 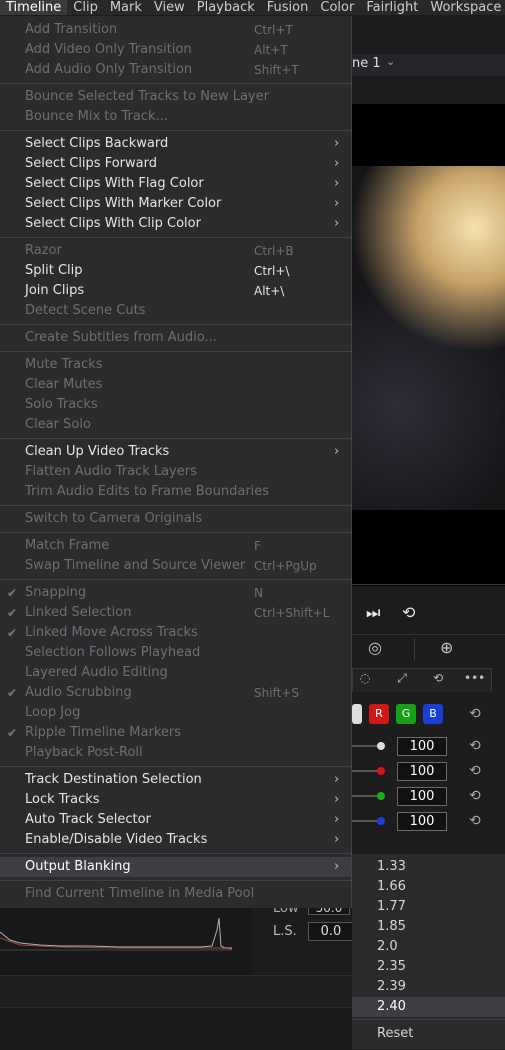 I want to click on menu-item-clear-solo: Clear Solo, so click(x=175, y=425).